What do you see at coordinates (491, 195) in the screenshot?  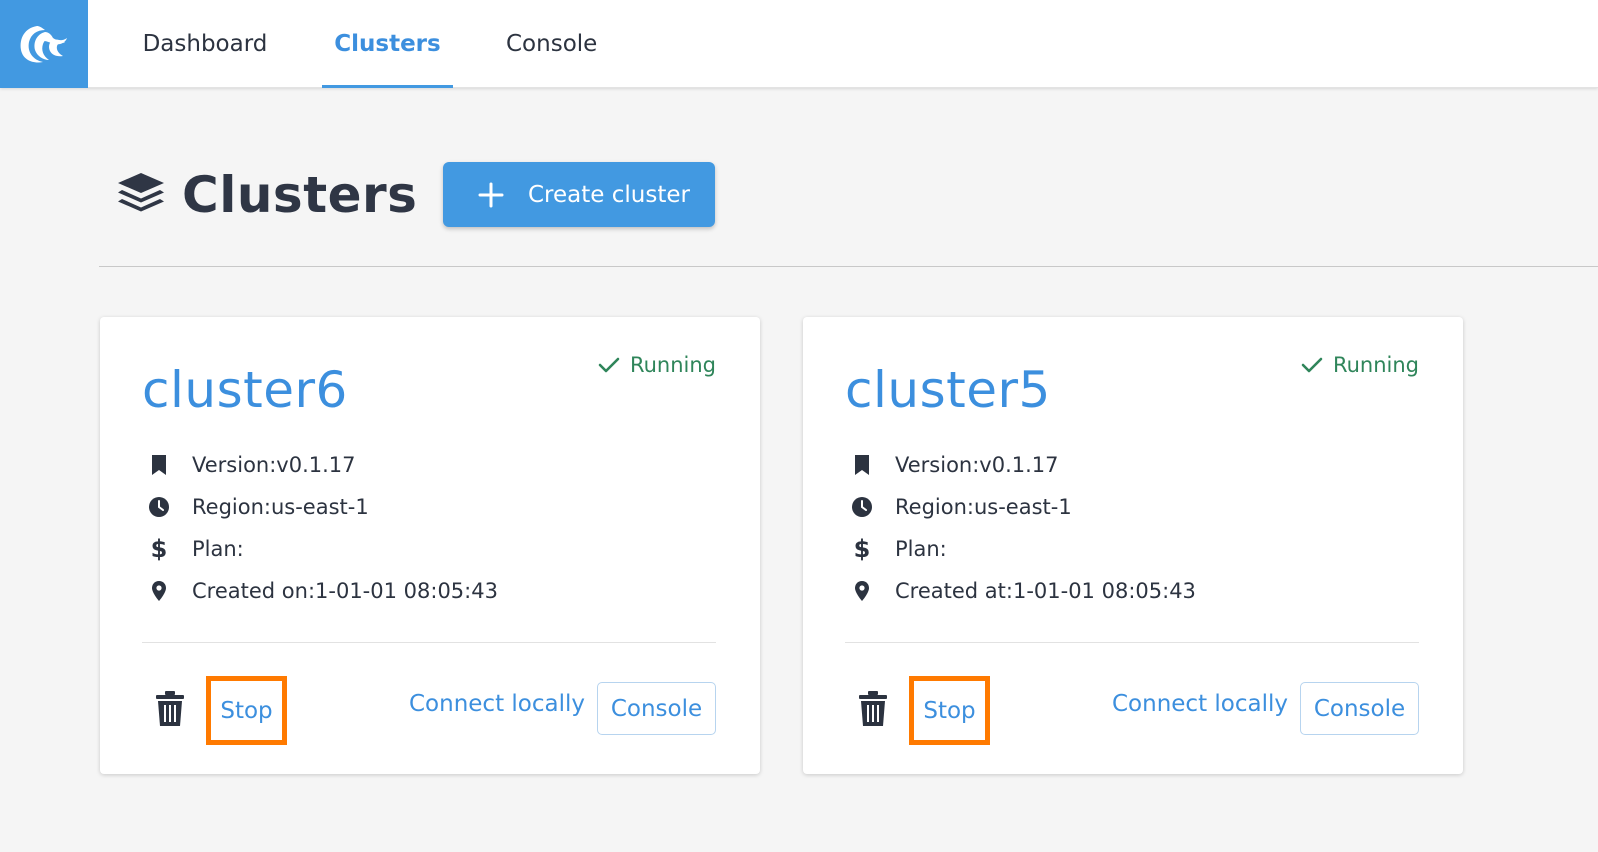 I see `plus-icon` at bounding box center [491, 195].